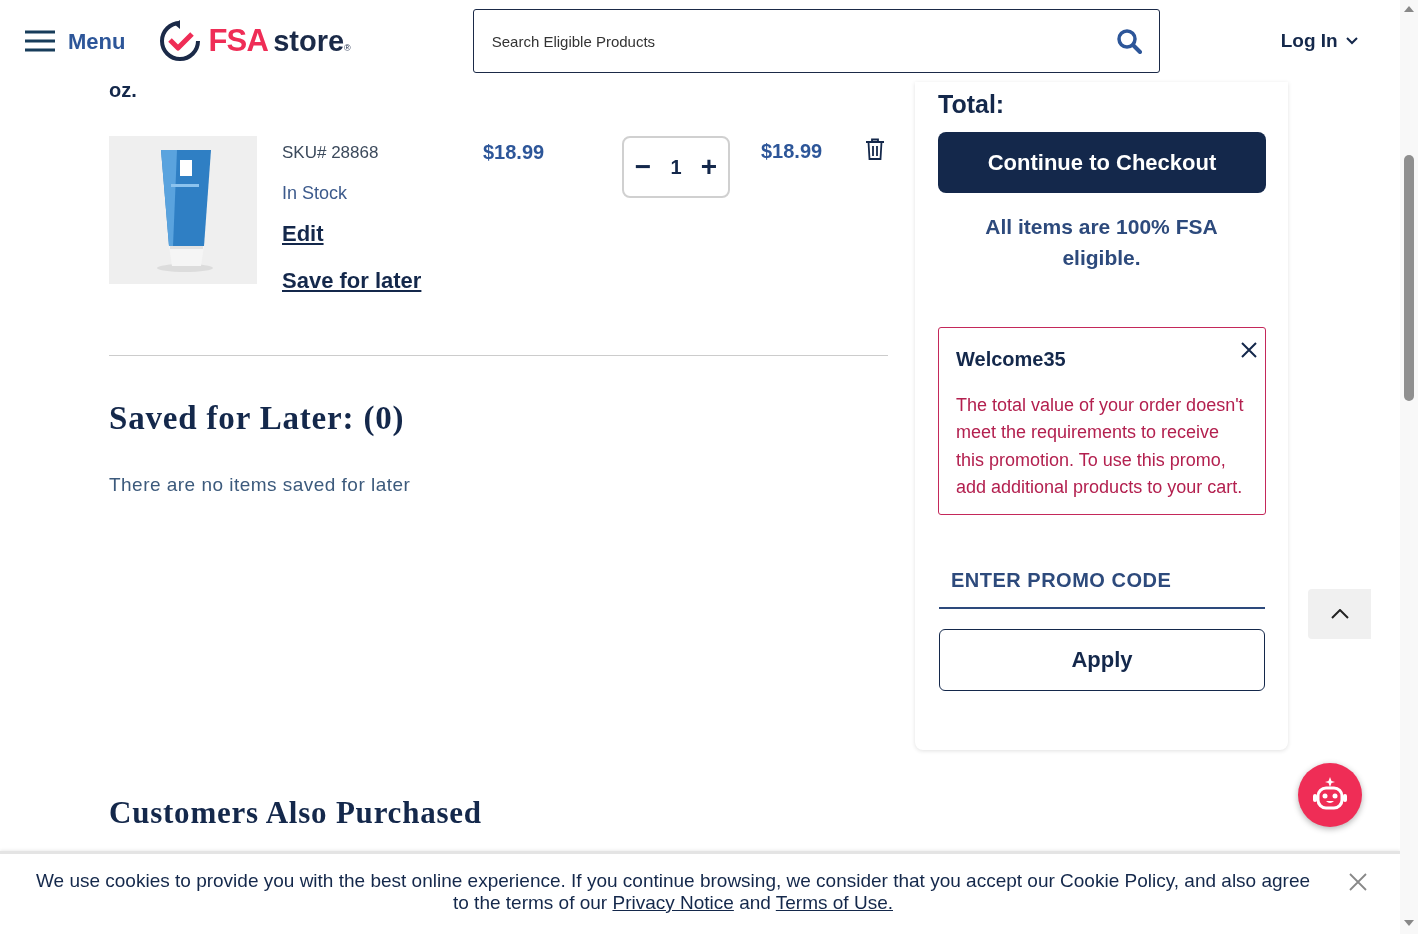 The image size is (1418, 934). I want to click on policy-link: Terms of Use., so click(834, 902).